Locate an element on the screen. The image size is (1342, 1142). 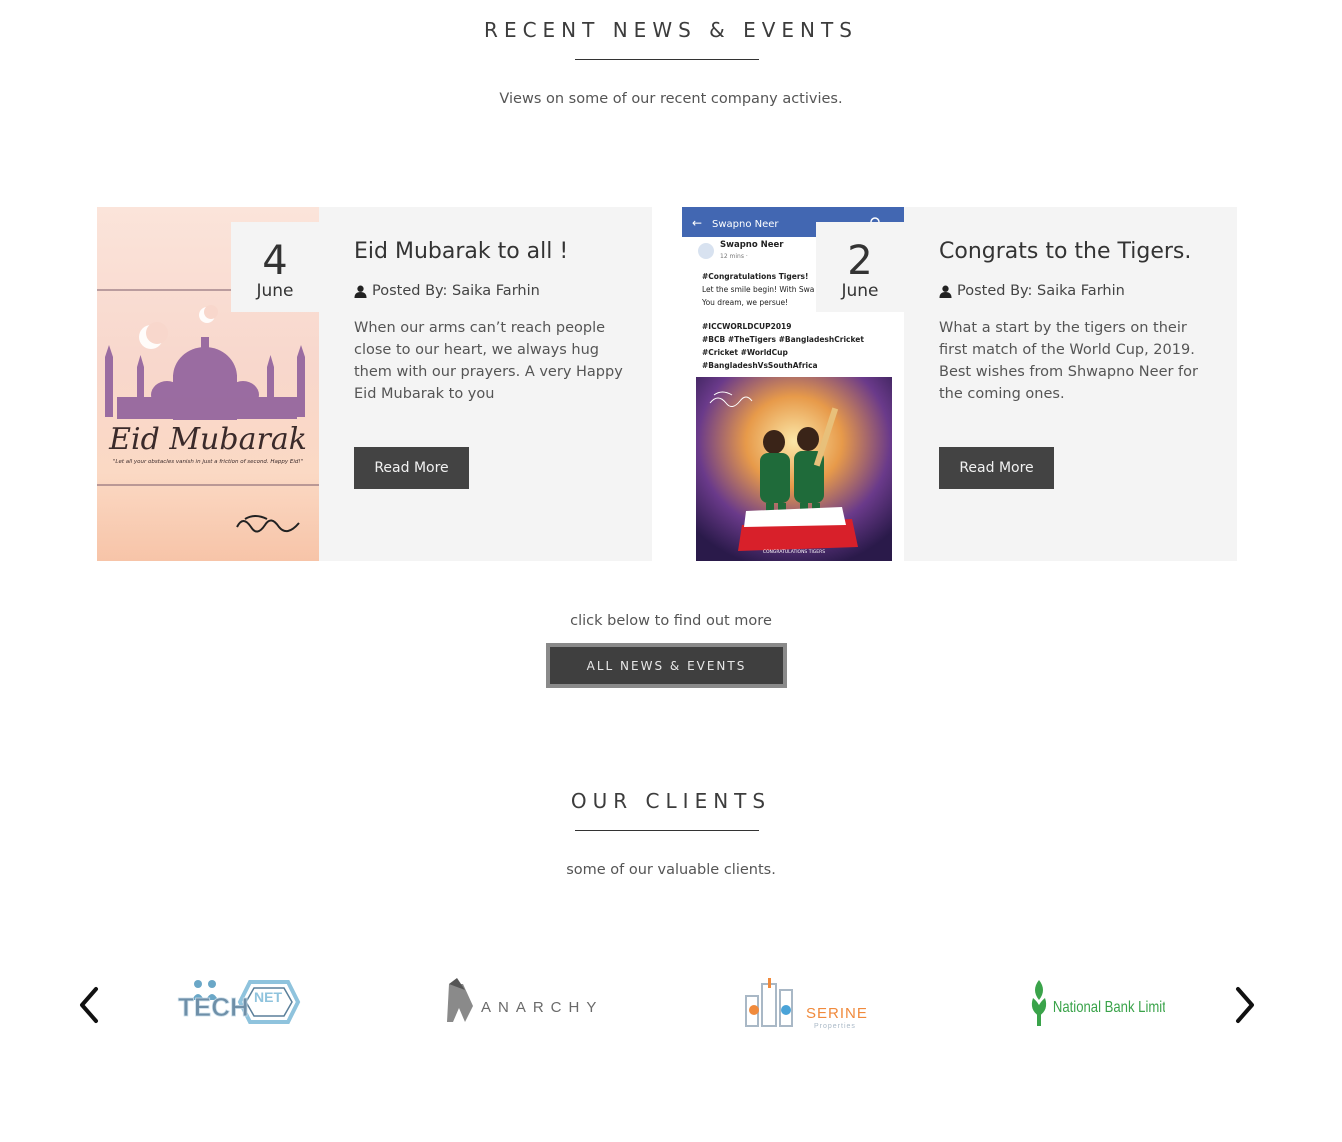
clients-section-subtitle: some of our valuable clients. is located at coordinates (671, 870).